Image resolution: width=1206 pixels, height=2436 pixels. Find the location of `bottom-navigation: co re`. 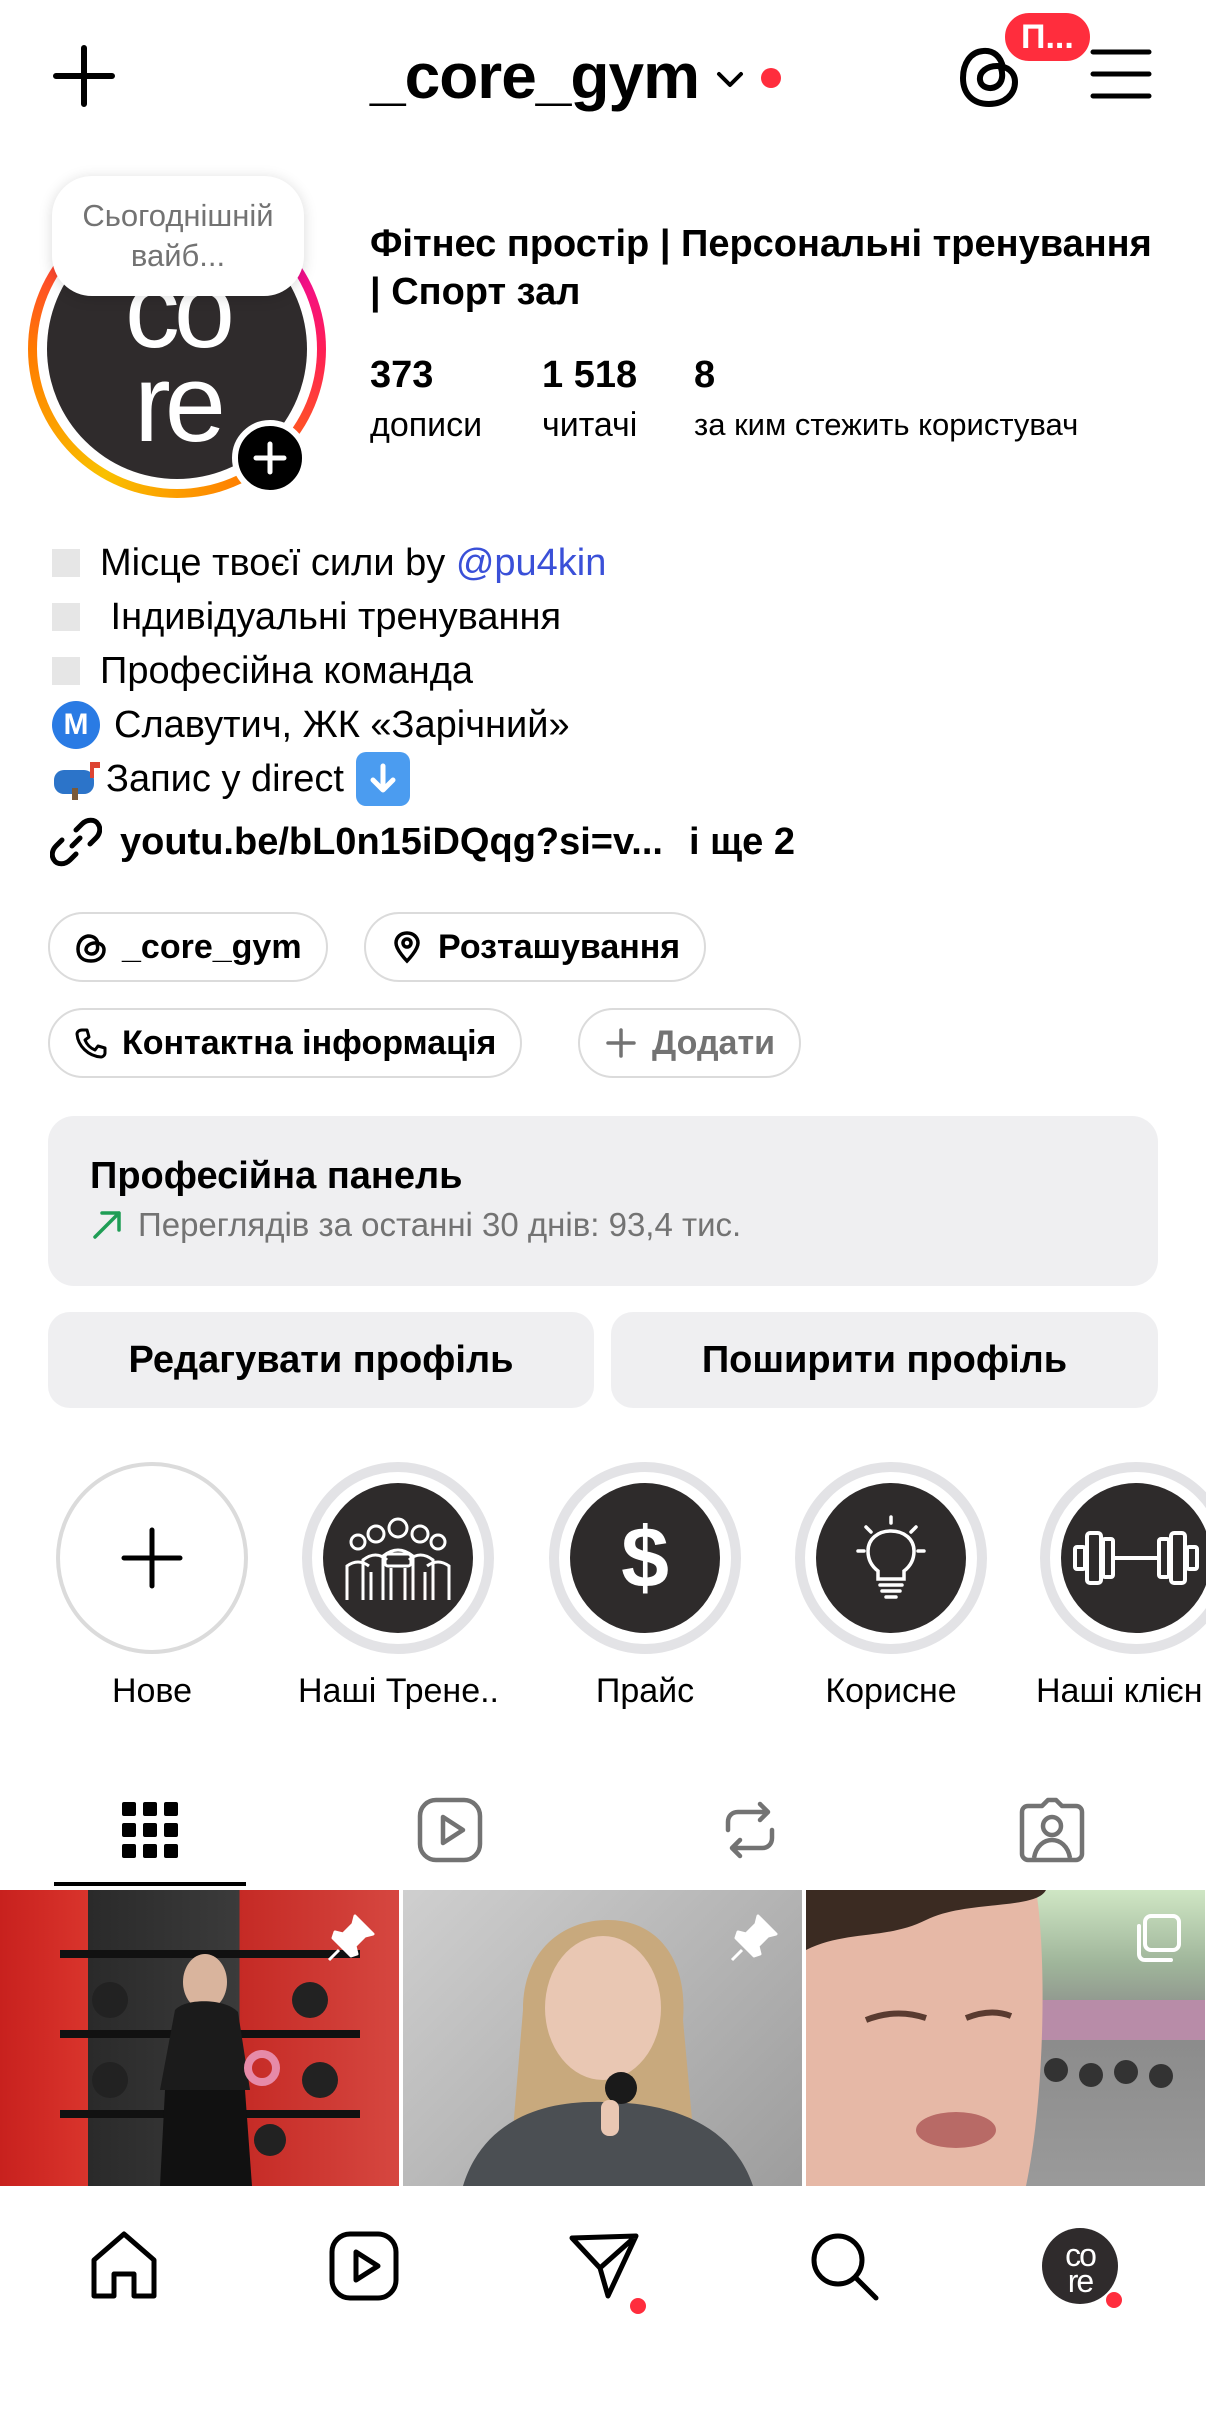

bottom-navigation: co re is located at coordinates (603, 2311).